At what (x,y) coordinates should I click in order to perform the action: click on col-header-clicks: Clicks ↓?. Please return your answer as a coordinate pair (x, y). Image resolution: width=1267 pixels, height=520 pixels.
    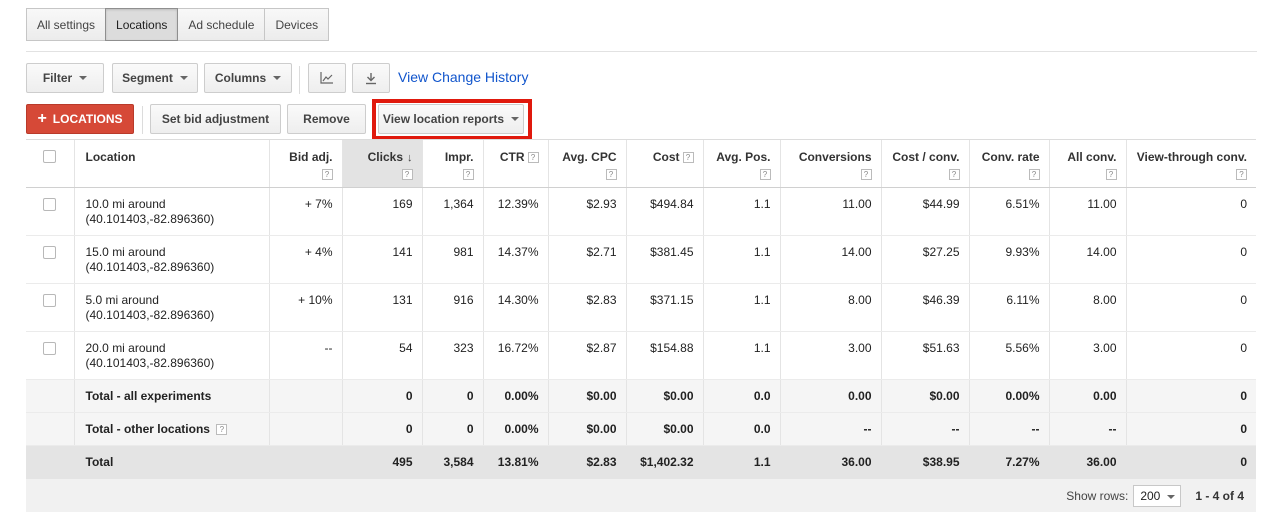
    Looking at the image, I should click on (381, 163).